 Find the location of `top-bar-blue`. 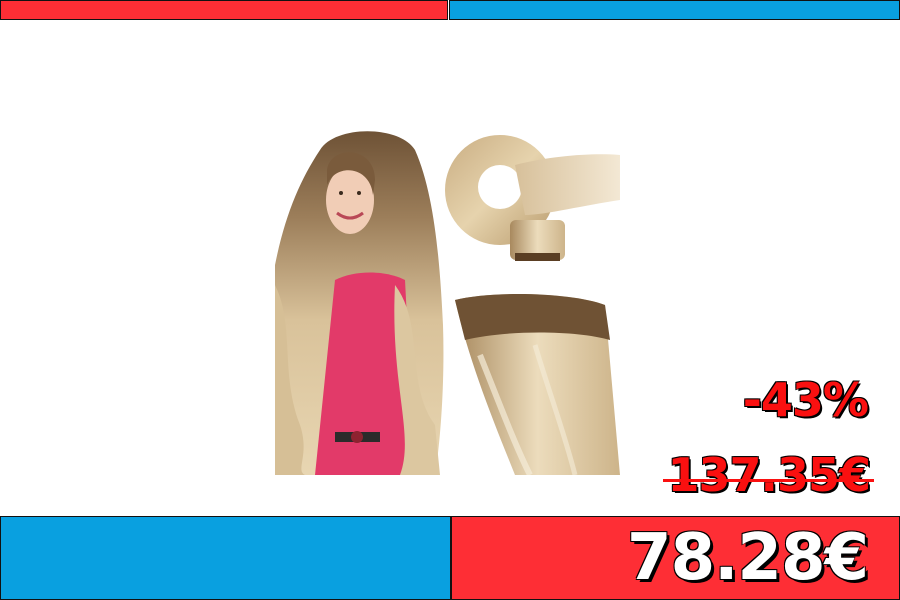

top-bar-blue is located at coordinates (674, 10).